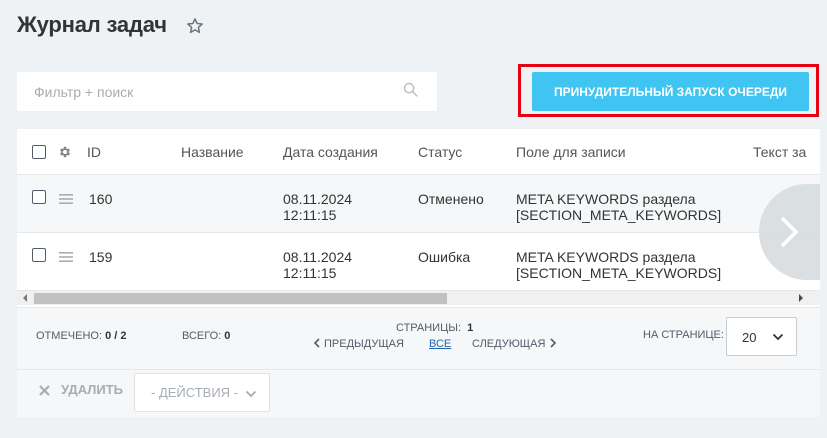  What do you see at coordinates (789, 232) in the screenshot?
I see `chevron-right-icon` at bounding box center [789, 232].